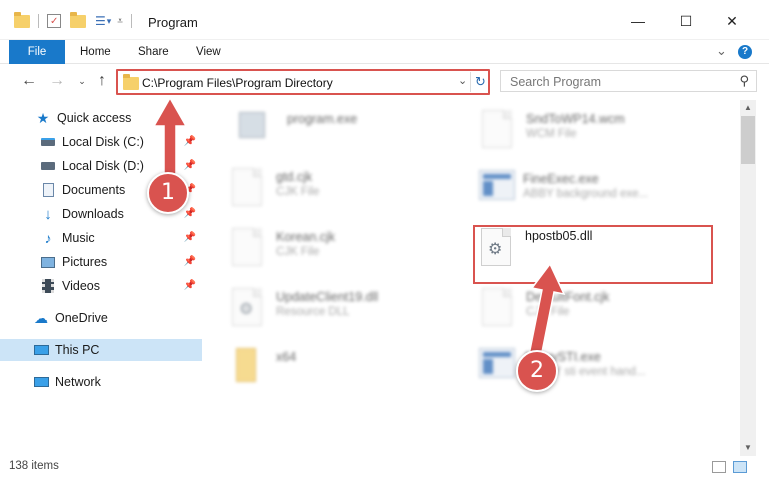 This screenshot has width=769, height=492. I want to click on search-input: Search Program ⚲, so click(628, 81).